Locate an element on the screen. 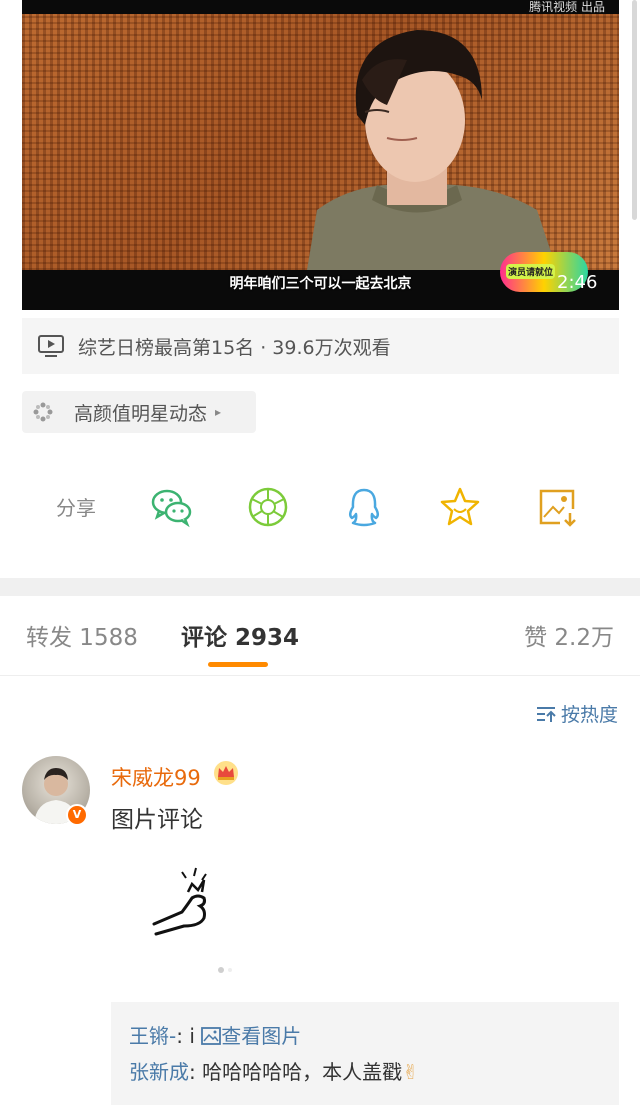 The height and width of the screenshot is (1105, 640). topic-label: 高颜值明星动态 is located at coordinates (141, 413).